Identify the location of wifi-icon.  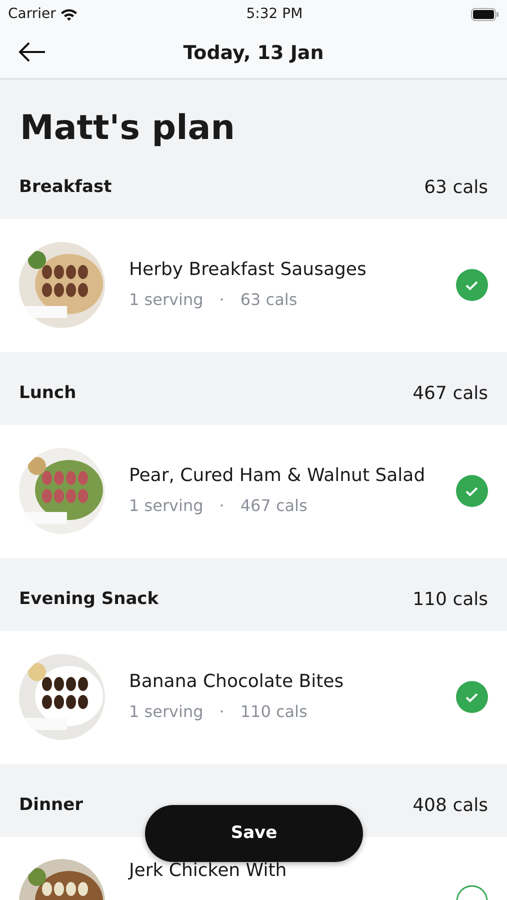
(69, 14).